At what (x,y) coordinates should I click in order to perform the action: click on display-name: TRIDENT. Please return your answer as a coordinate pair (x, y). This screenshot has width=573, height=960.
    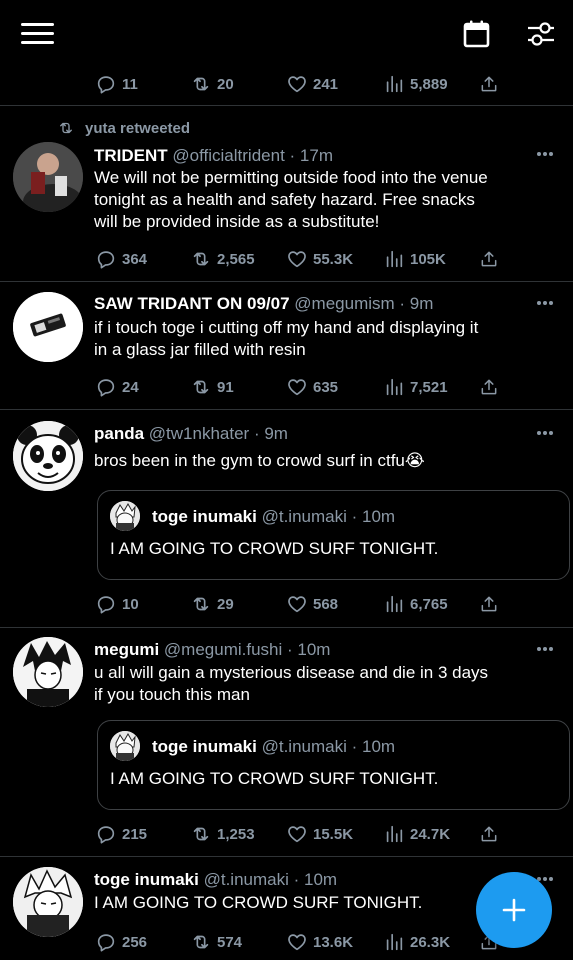
    Looking at the image, I should click on (131, 155).